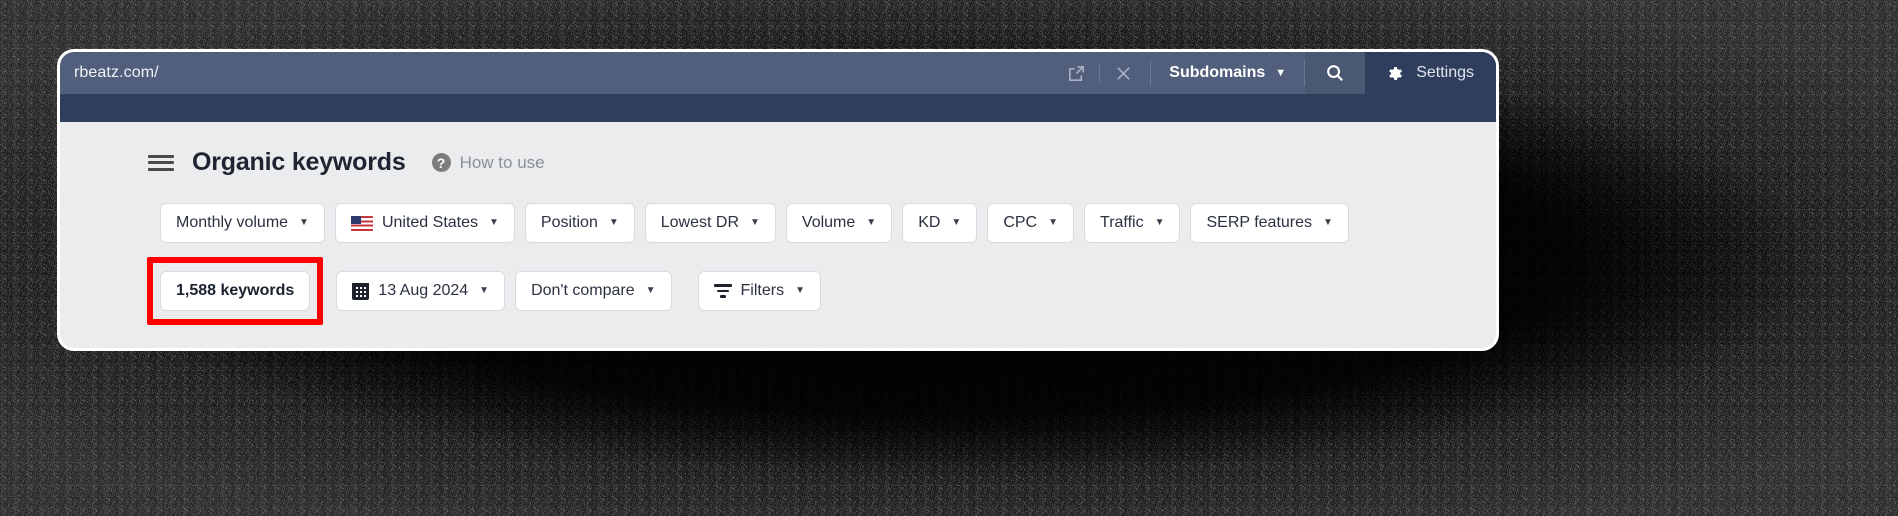  I want to click on filter-serp-features: SERP features ▼, so click(1269, 223).